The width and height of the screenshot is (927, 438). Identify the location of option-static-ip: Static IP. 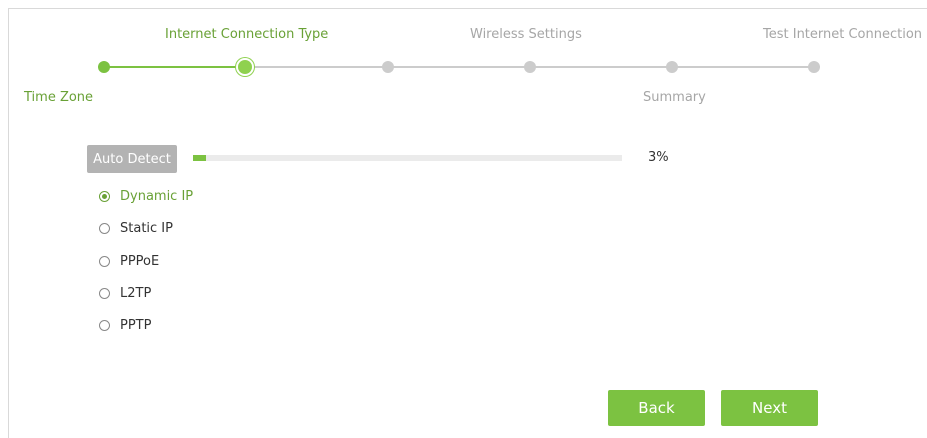
(136, 228).